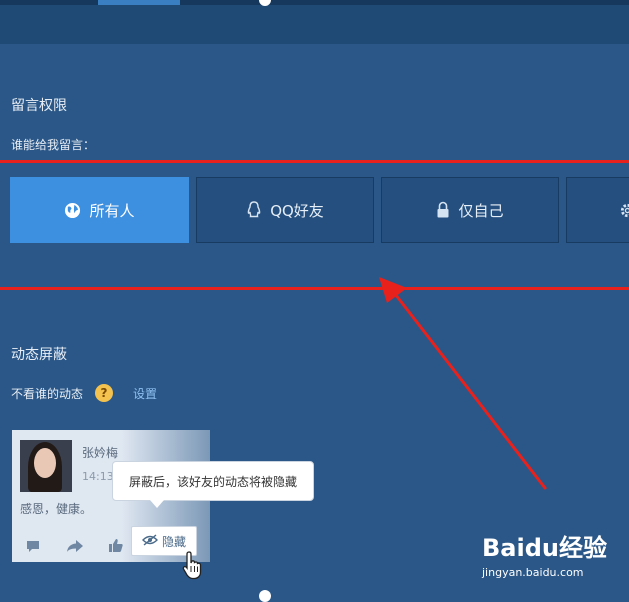 The width and height of the screenshot is (629, 602). I want to click on baidu-logo: Baidu经验, so click(544, 548).